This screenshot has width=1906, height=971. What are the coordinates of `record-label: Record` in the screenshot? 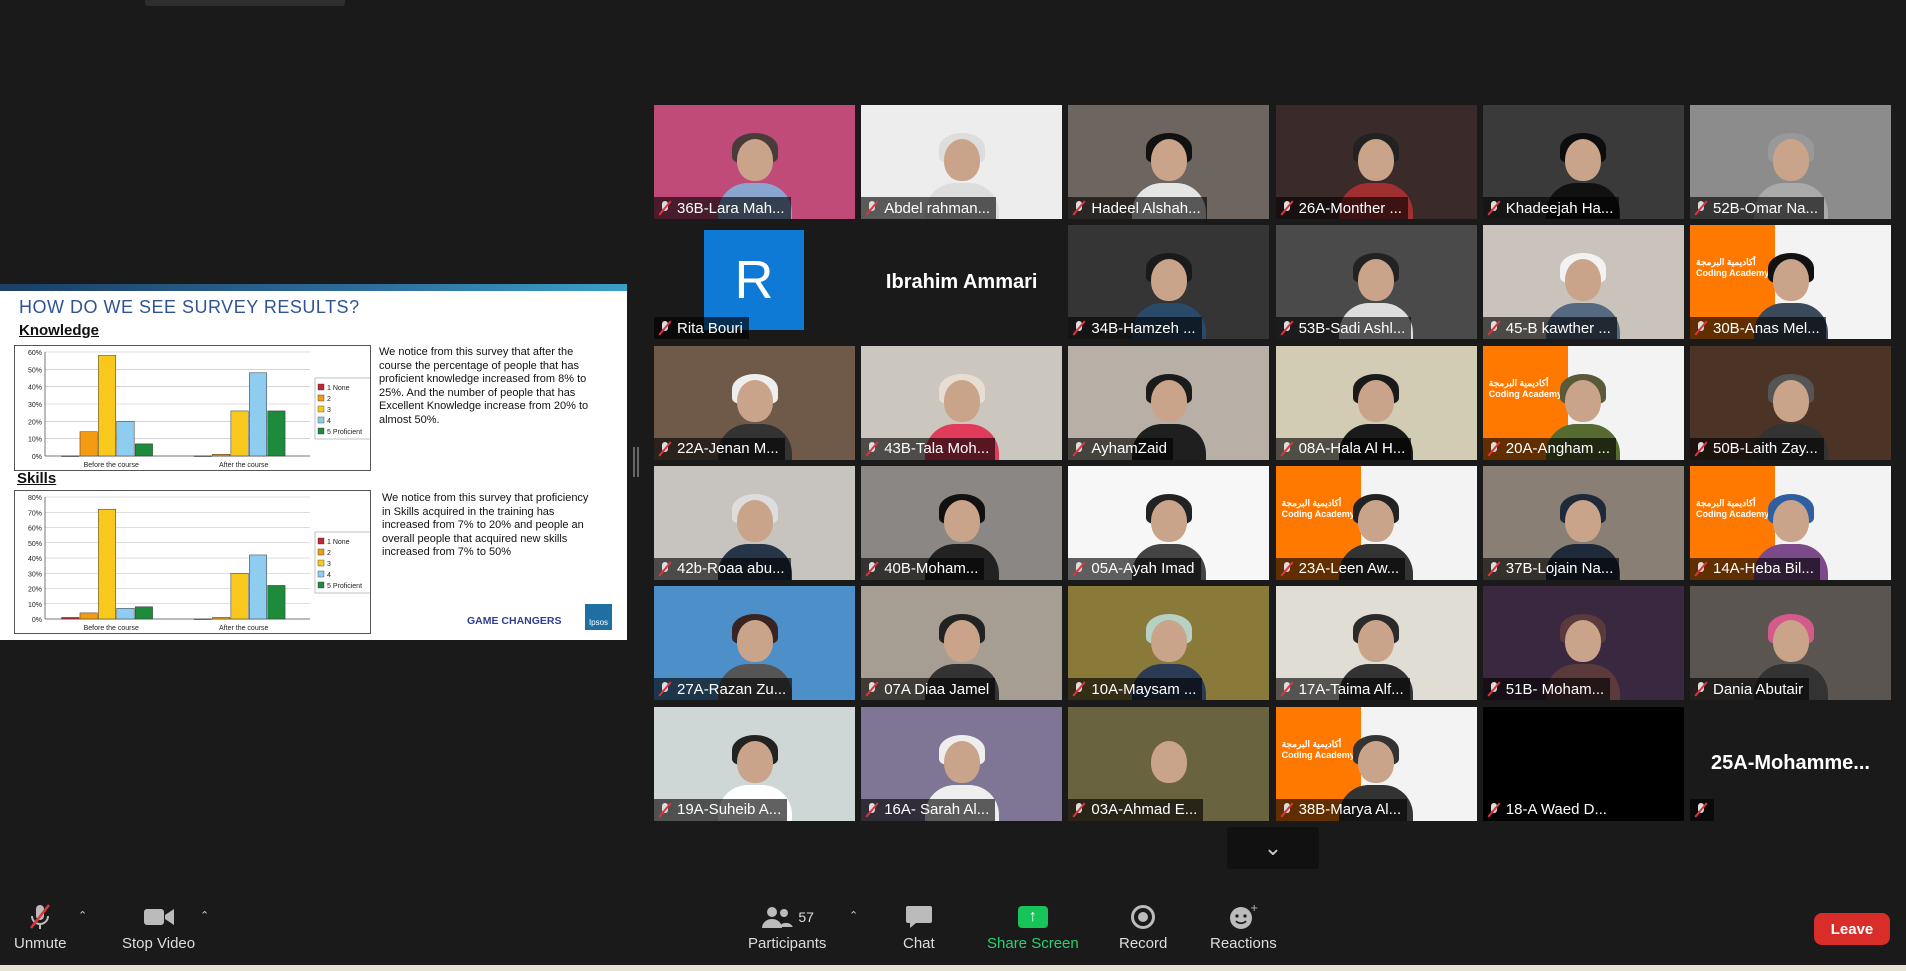 It's located at (1143, 943).